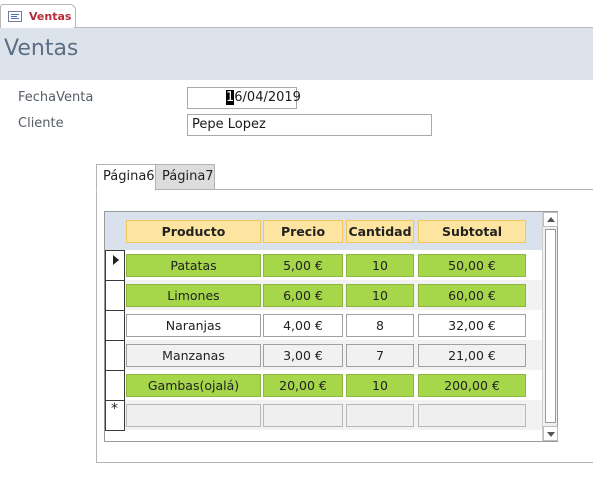 This screenshot has width=593, height=490. I want to click on fechaventa-field: 16/04/2019, so click(244, 98).